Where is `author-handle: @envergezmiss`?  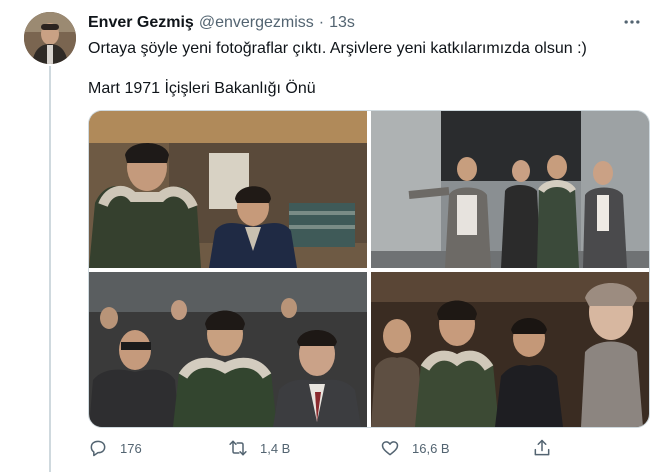 author-handle: @envergezmiss is located at coordinates (256, 23).